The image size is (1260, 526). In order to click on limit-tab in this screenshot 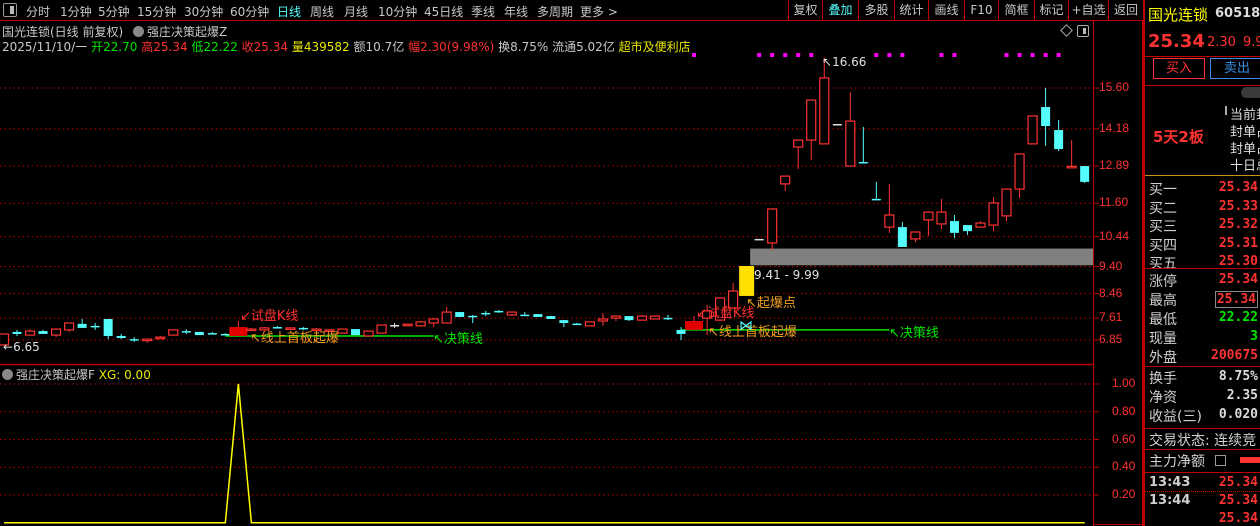, I will do `click(1250, 92)`.